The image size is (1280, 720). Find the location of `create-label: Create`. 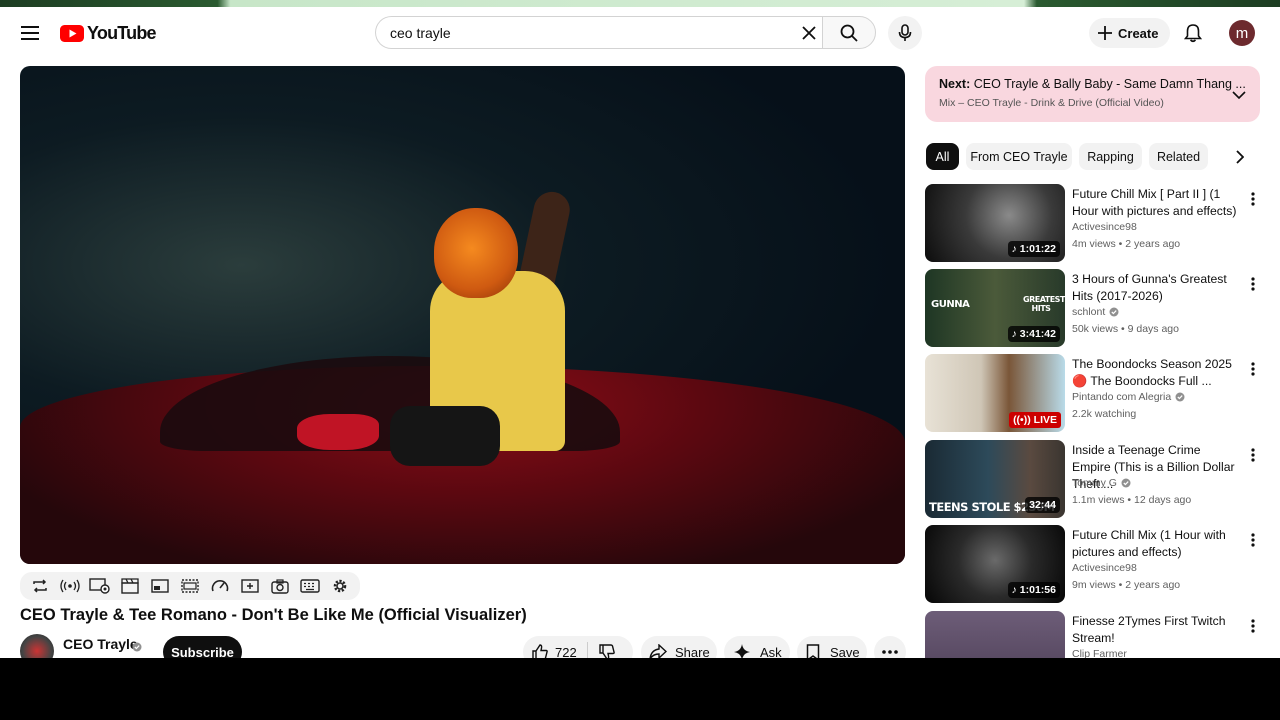

create-label: Create is located at coordinates (1138, 33).